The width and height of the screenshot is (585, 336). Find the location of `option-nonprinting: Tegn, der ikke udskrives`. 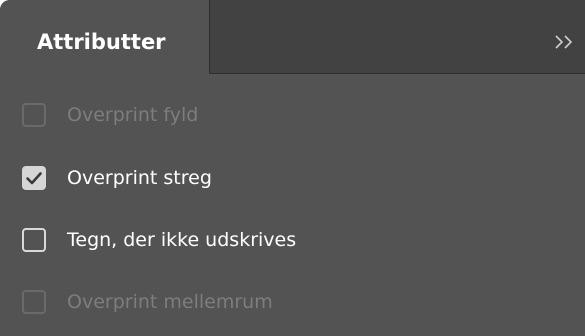

option-nonprinting: Tegn, der ikke udskrives is located at coordinates (292, 241).